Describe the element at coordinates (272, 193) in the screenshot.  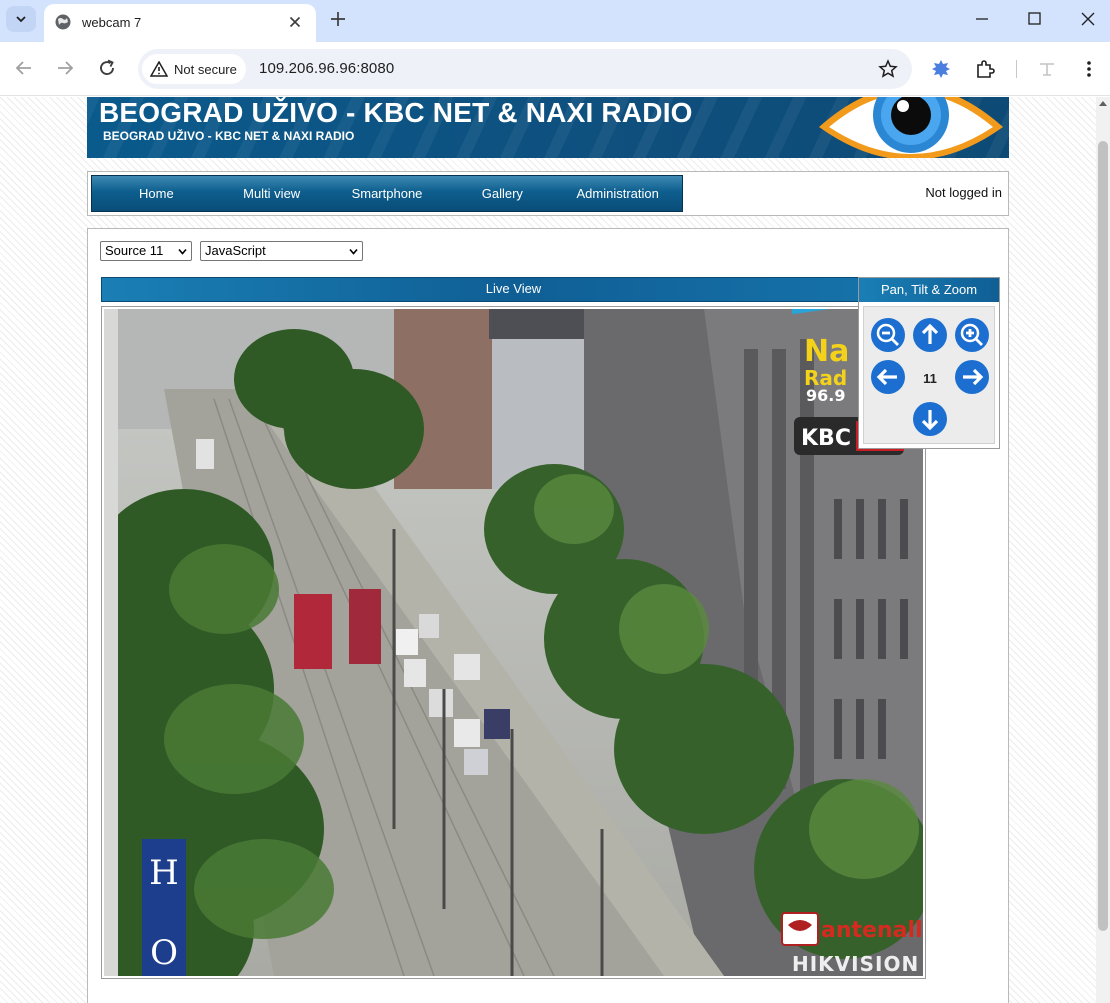
I see `menu-item-multi-view: Multi view` at that location.